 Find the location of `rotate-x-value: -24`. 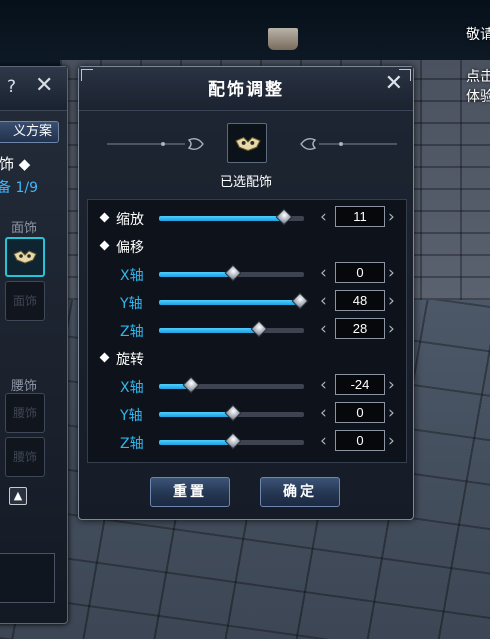

rotate-x-value: -24 is located at coordinates (360, 384).